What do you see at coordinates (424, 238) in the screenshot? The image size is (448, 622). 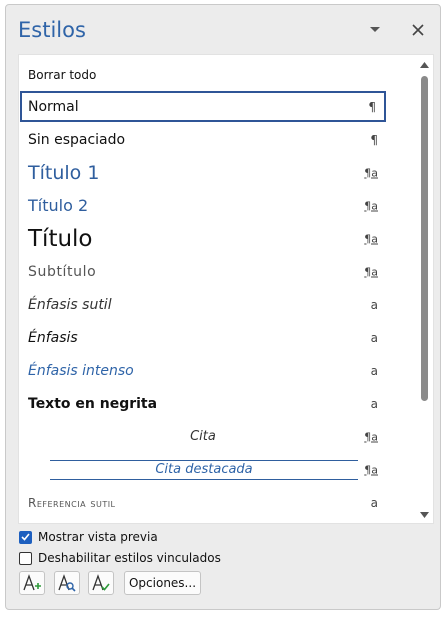 I see `scrollbar-thumb` at bounding box center [424, 238].